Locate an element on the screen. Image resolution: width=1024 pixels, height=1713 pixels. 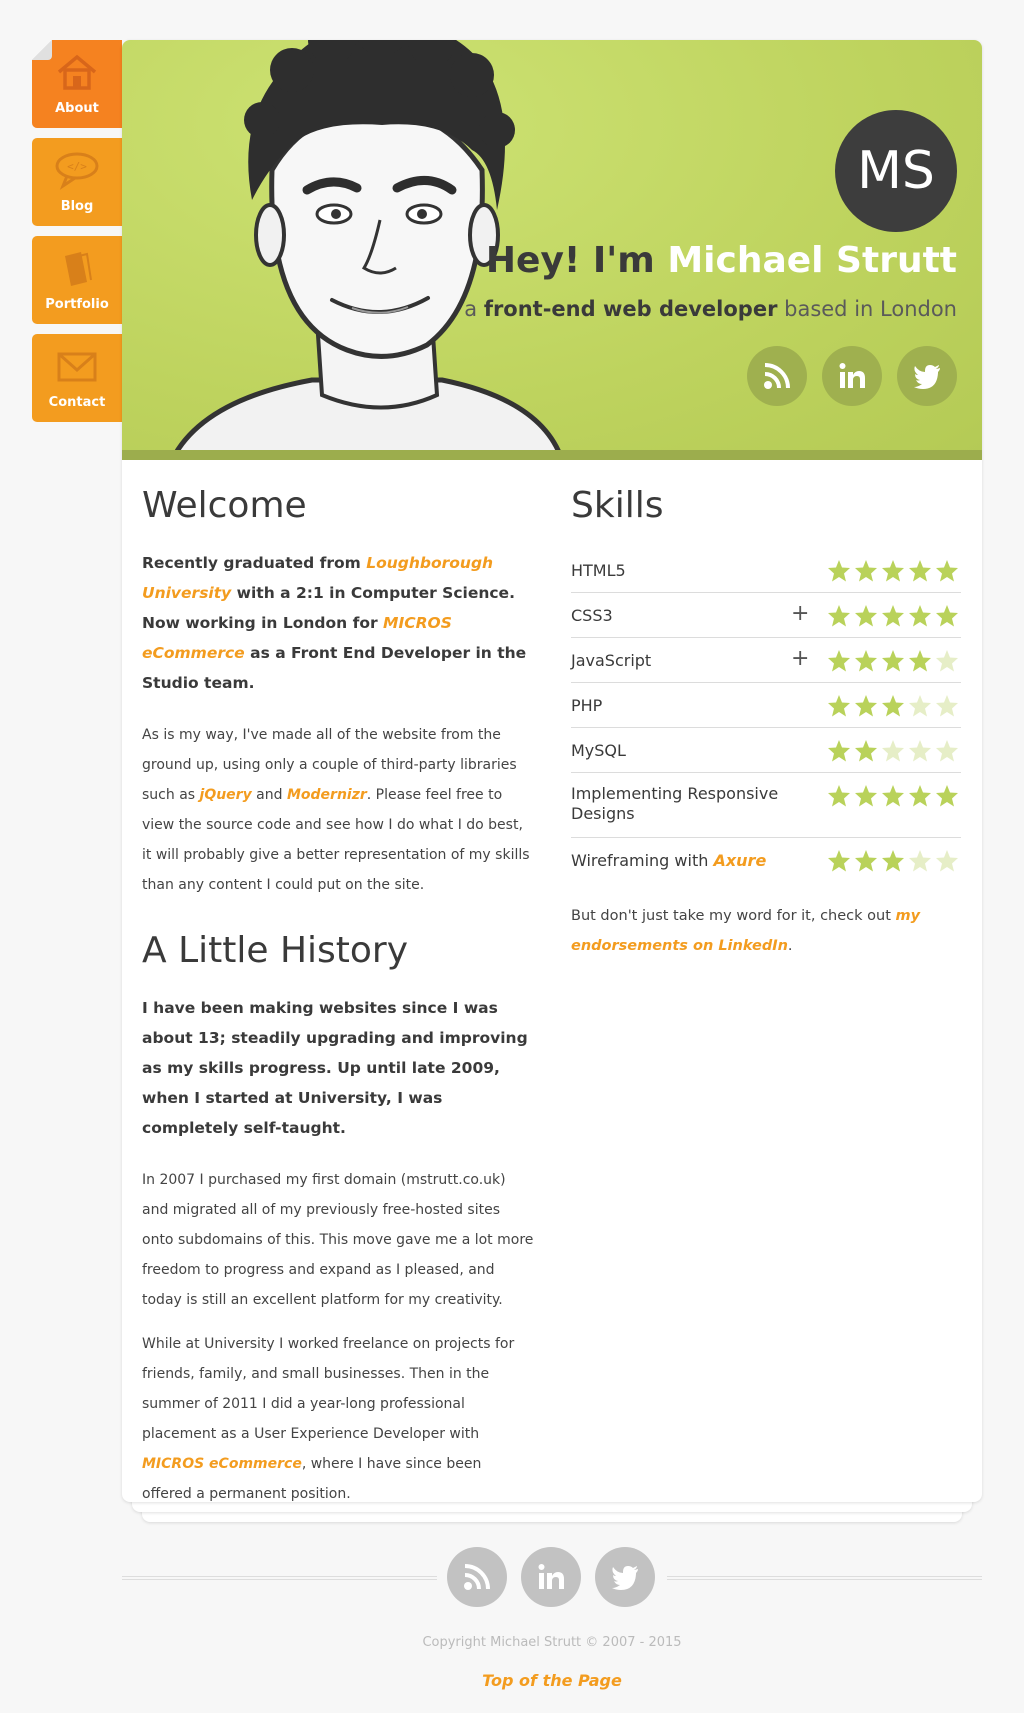
tagline-suffix: based in London is located at coordinates (870, 309).